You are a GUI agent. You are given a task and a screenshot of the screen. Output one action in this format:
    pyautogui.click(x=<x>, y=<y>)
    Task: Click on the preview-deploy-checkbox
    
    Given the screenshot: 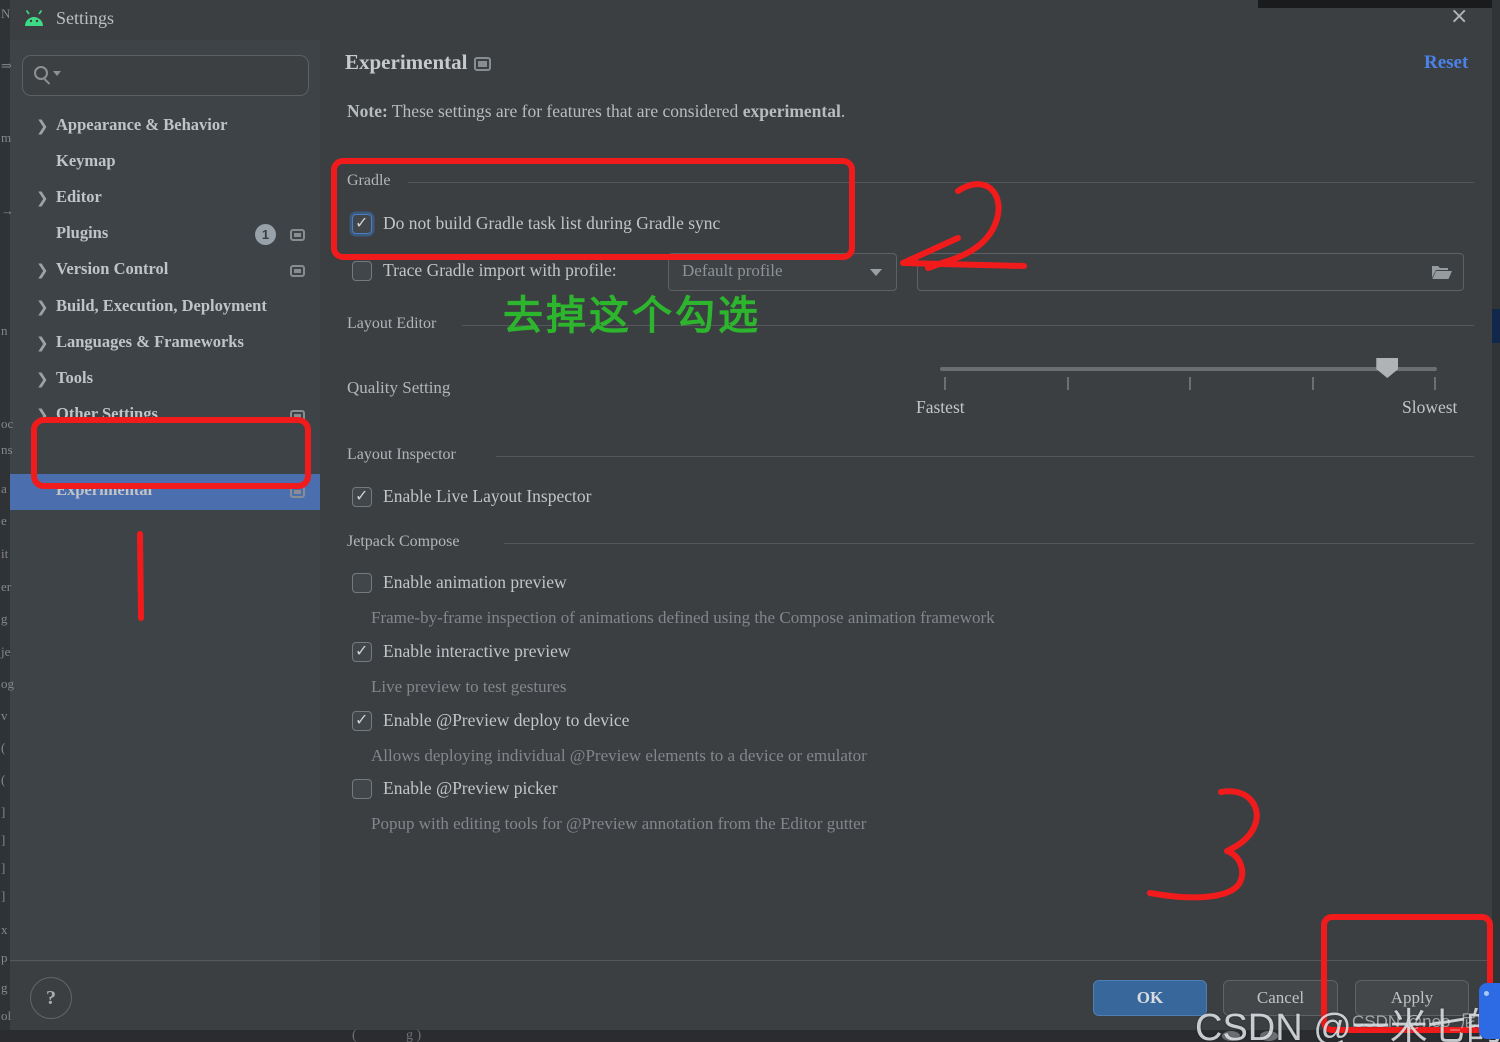 What is the action you would take?
    pyautogui.click(x=362, y=720)
    